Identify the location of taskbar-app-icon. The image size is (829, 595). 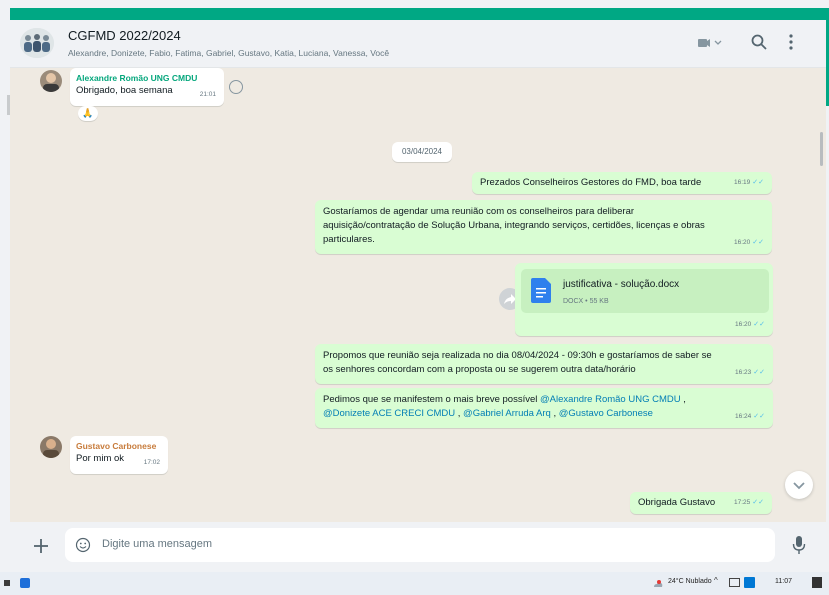
(25, 583).